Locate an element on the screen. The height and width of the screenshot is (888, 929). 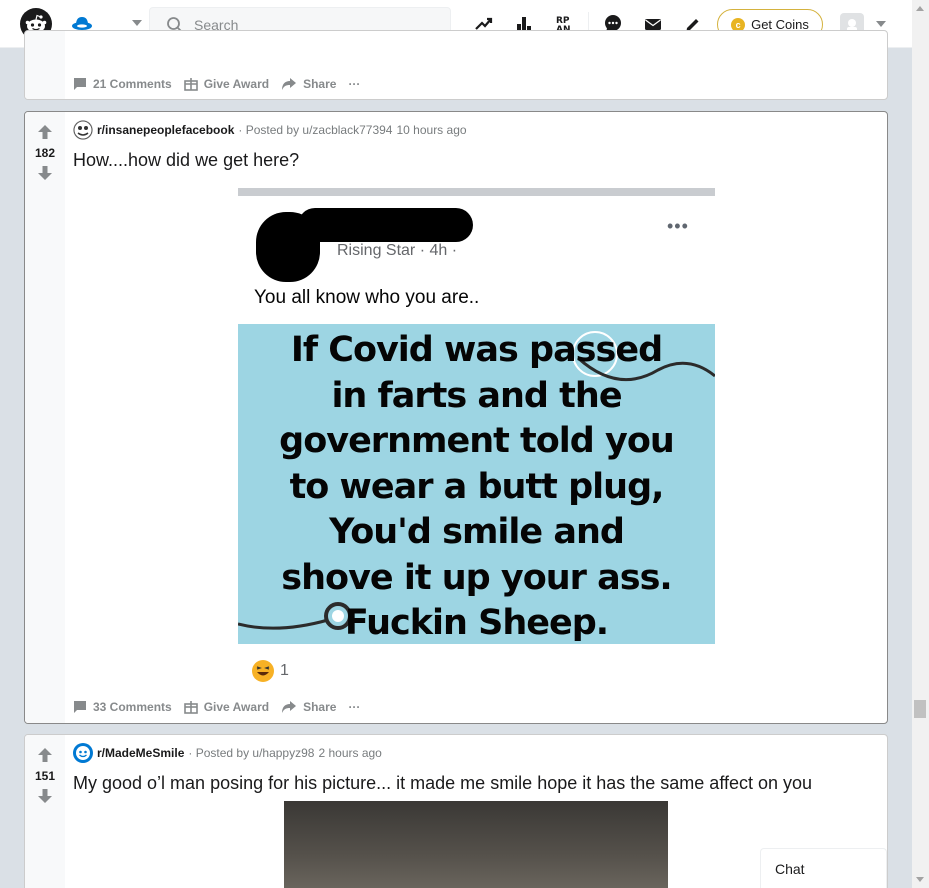
subreddit-link: r/MadeMeSmile is located at coordinates (140, 753).